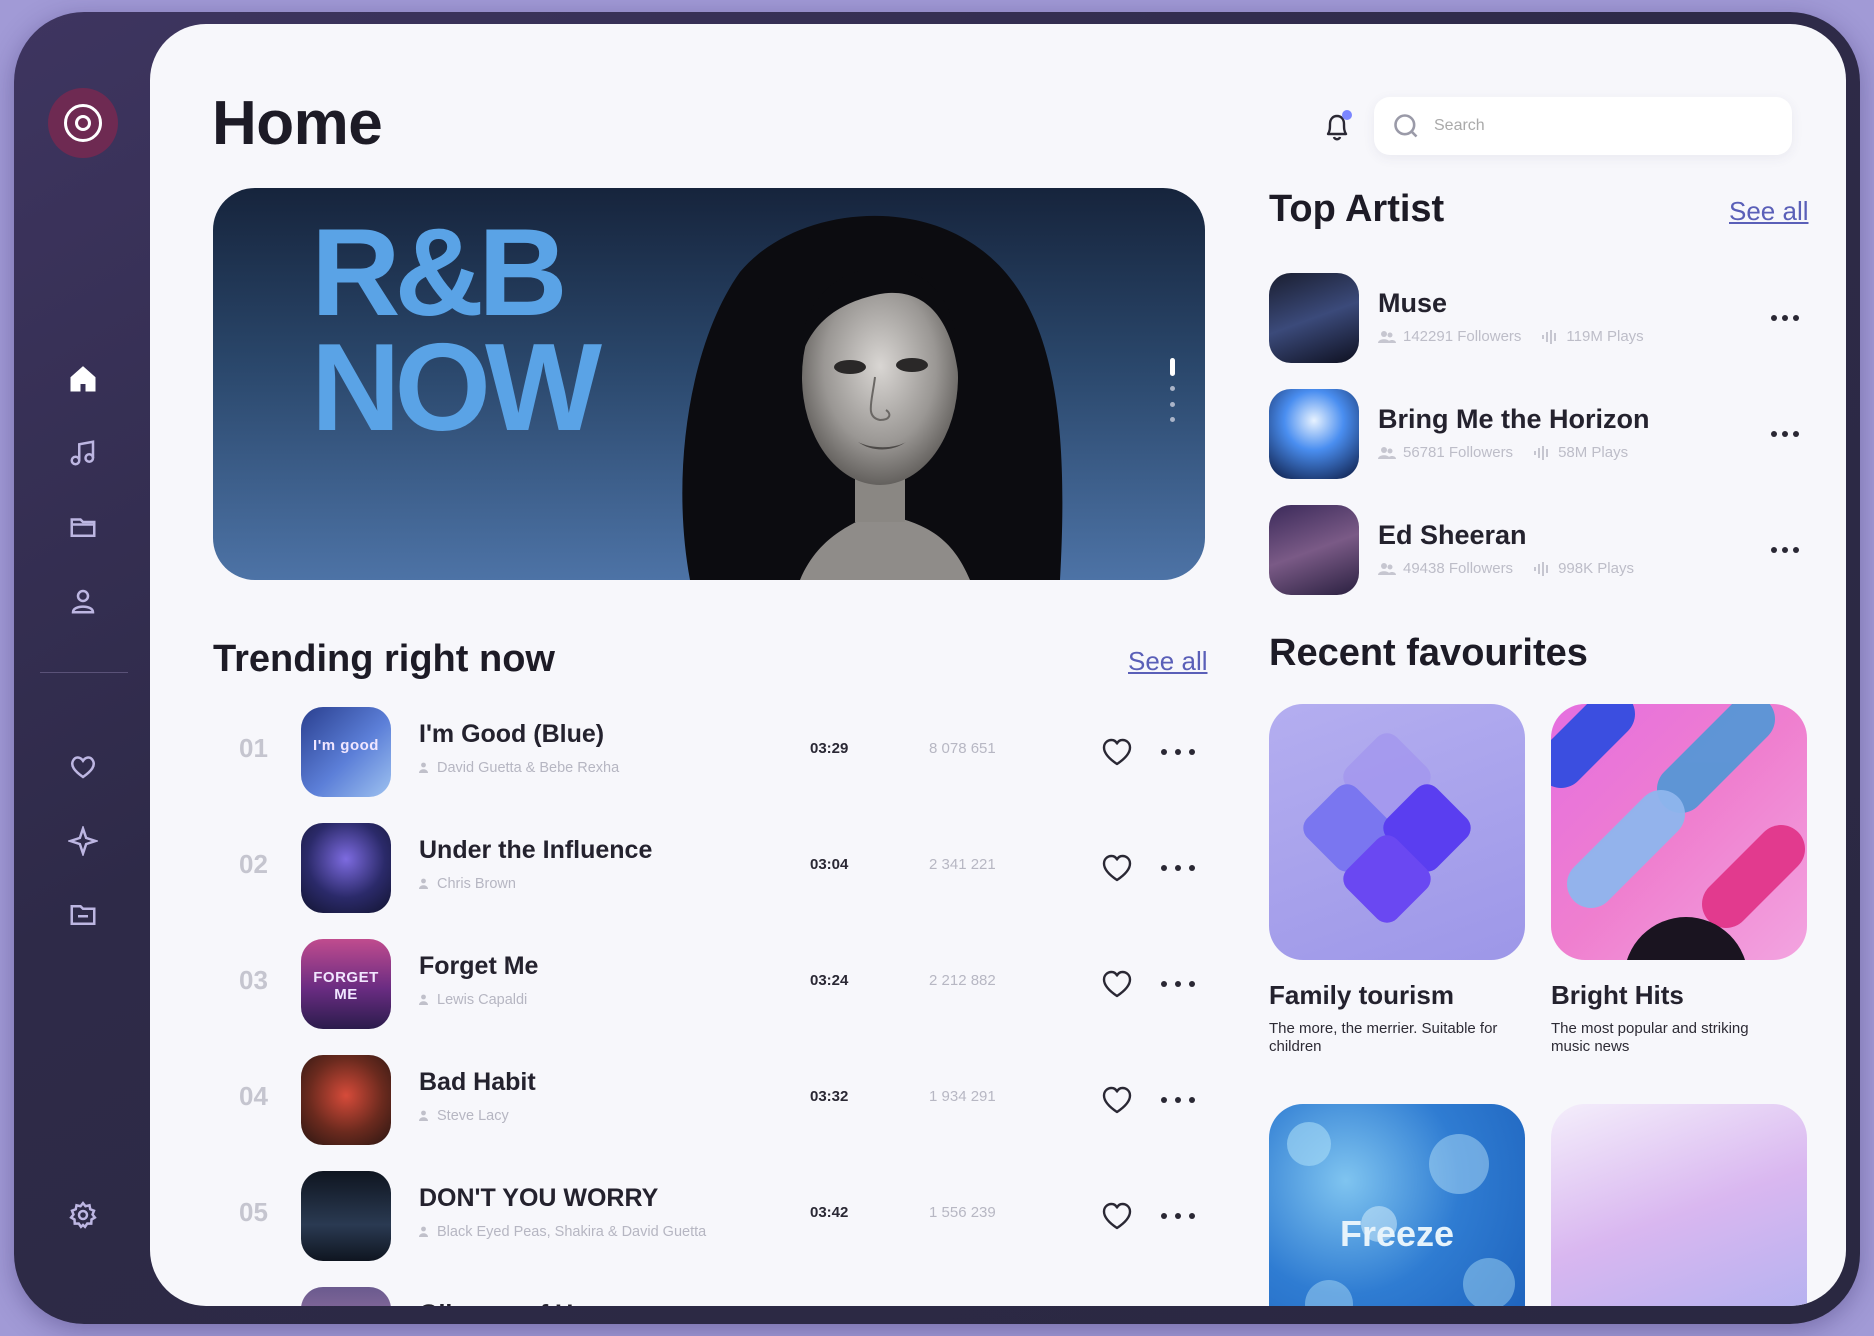 Image resolution: width=1874 pixels, height=1336 pixels. I want to click on trending-see-all-link: See all, so click(1168, 661).